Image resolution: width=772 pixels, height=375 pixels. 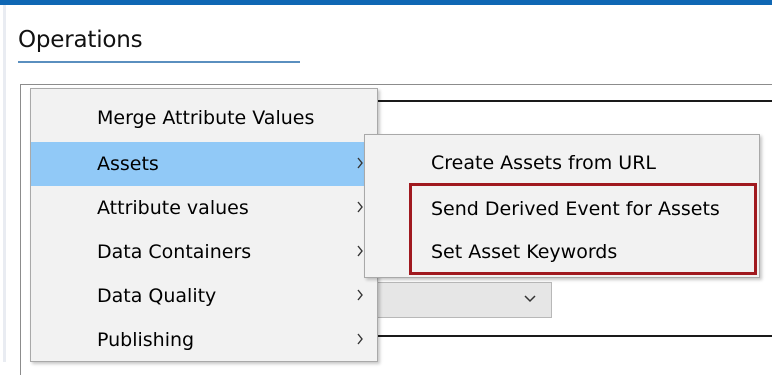 What do you see at coordinates (204, 164) in the screenshot?
I see `menu-item-assets: Assets` at bounding box center [204, 164].